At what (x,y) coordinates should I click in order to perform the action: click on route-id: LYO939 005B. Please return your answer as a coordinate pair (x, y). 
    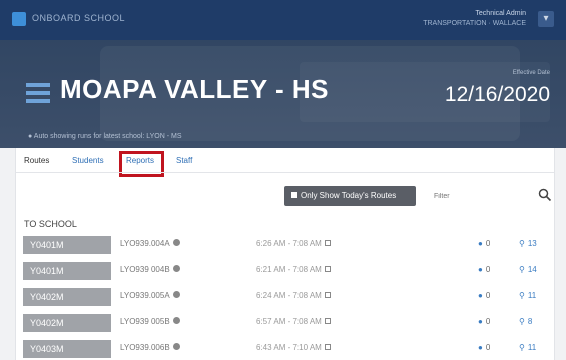
    Looking at the image, I should click on (150, 321).